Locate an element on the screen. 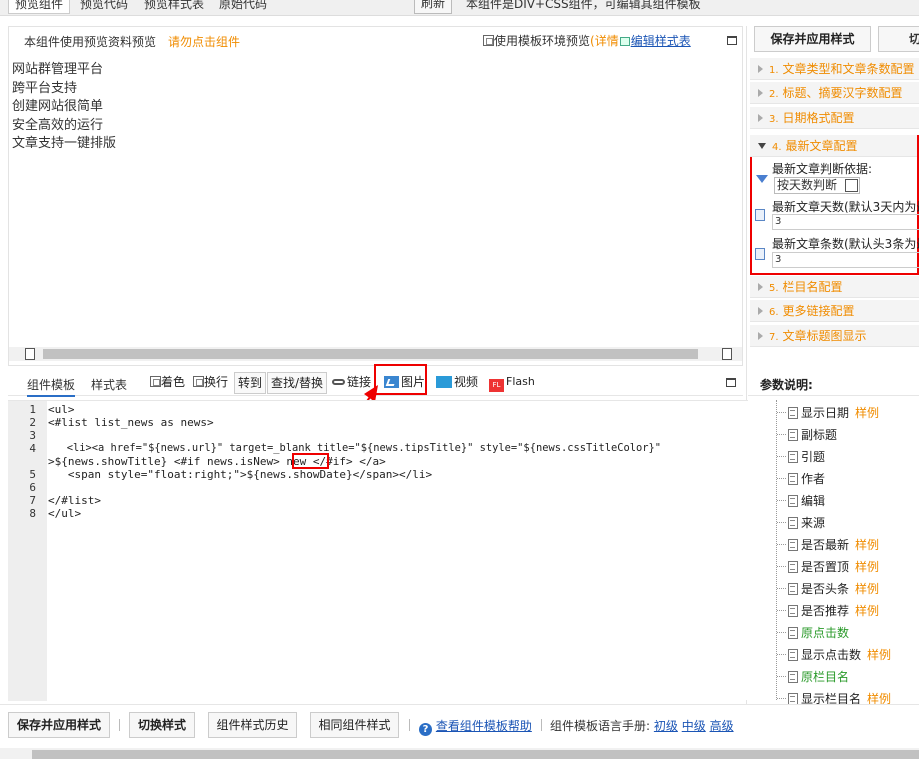  preview-scrollbar is located at coordinates (375, 354).